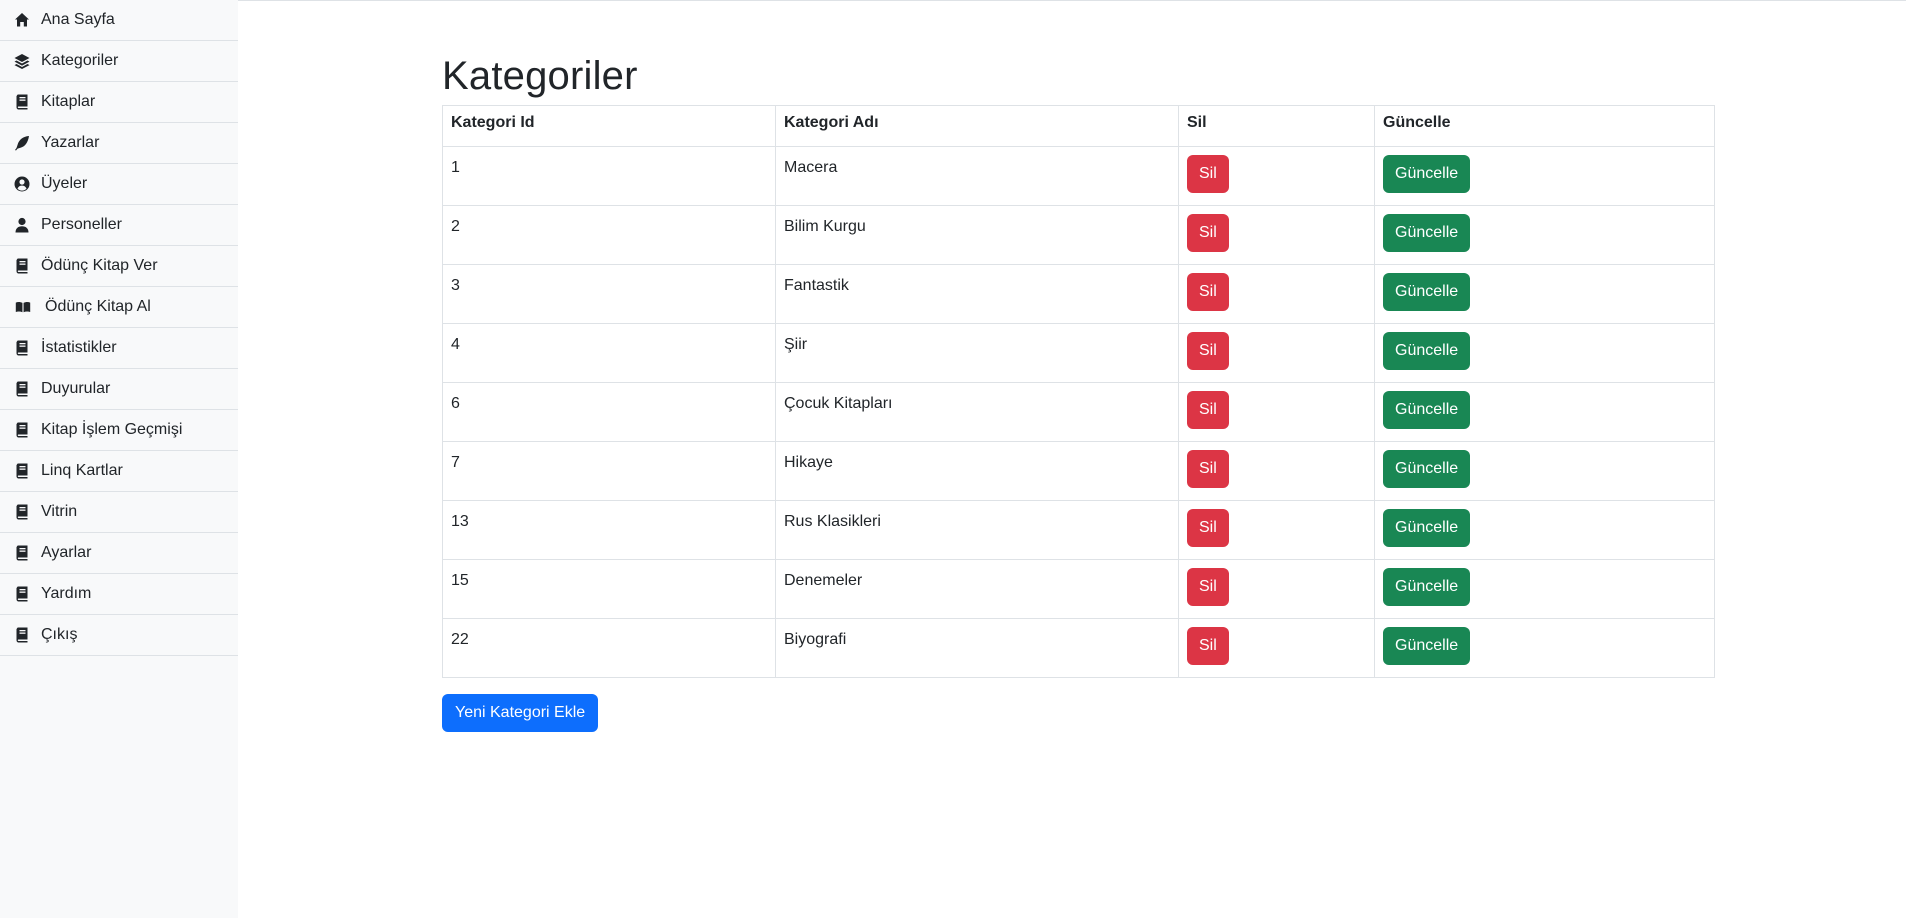 The image size is (1906, 918). What do you see at coordinates (609, 294) in the screenshot?
I see `category-id-cell: 3` at bounding box center [609, 294].